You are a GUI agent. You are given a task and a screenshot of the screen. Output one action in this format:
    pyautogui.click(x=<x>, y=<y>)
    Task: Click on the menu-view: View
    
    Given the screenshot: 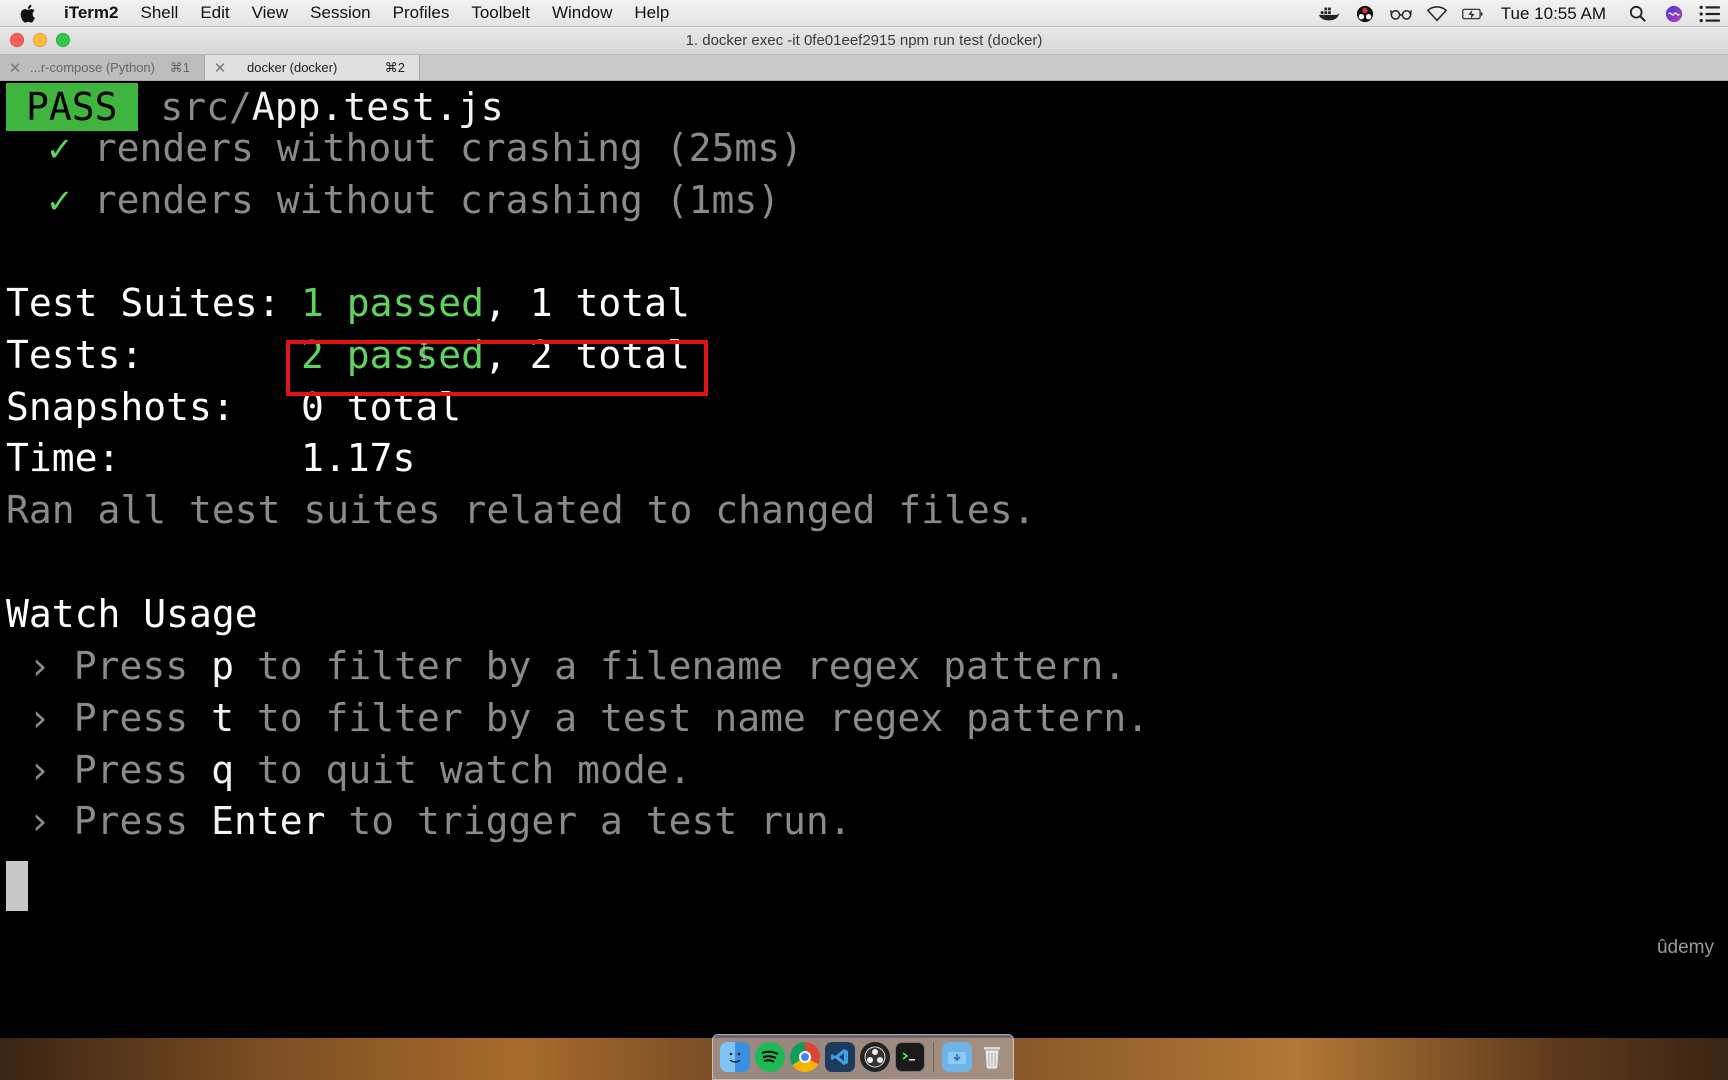 What is the action you would take?
    pyautogui.click(x=270, y=13)
    